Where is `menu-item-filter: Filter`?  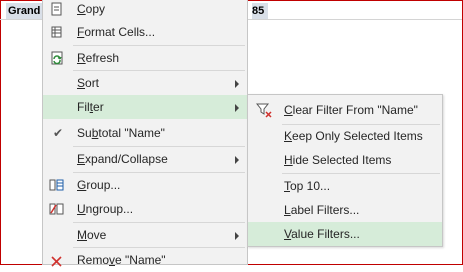
menu-item-filter: Filter is located at coordinates (145, 107).